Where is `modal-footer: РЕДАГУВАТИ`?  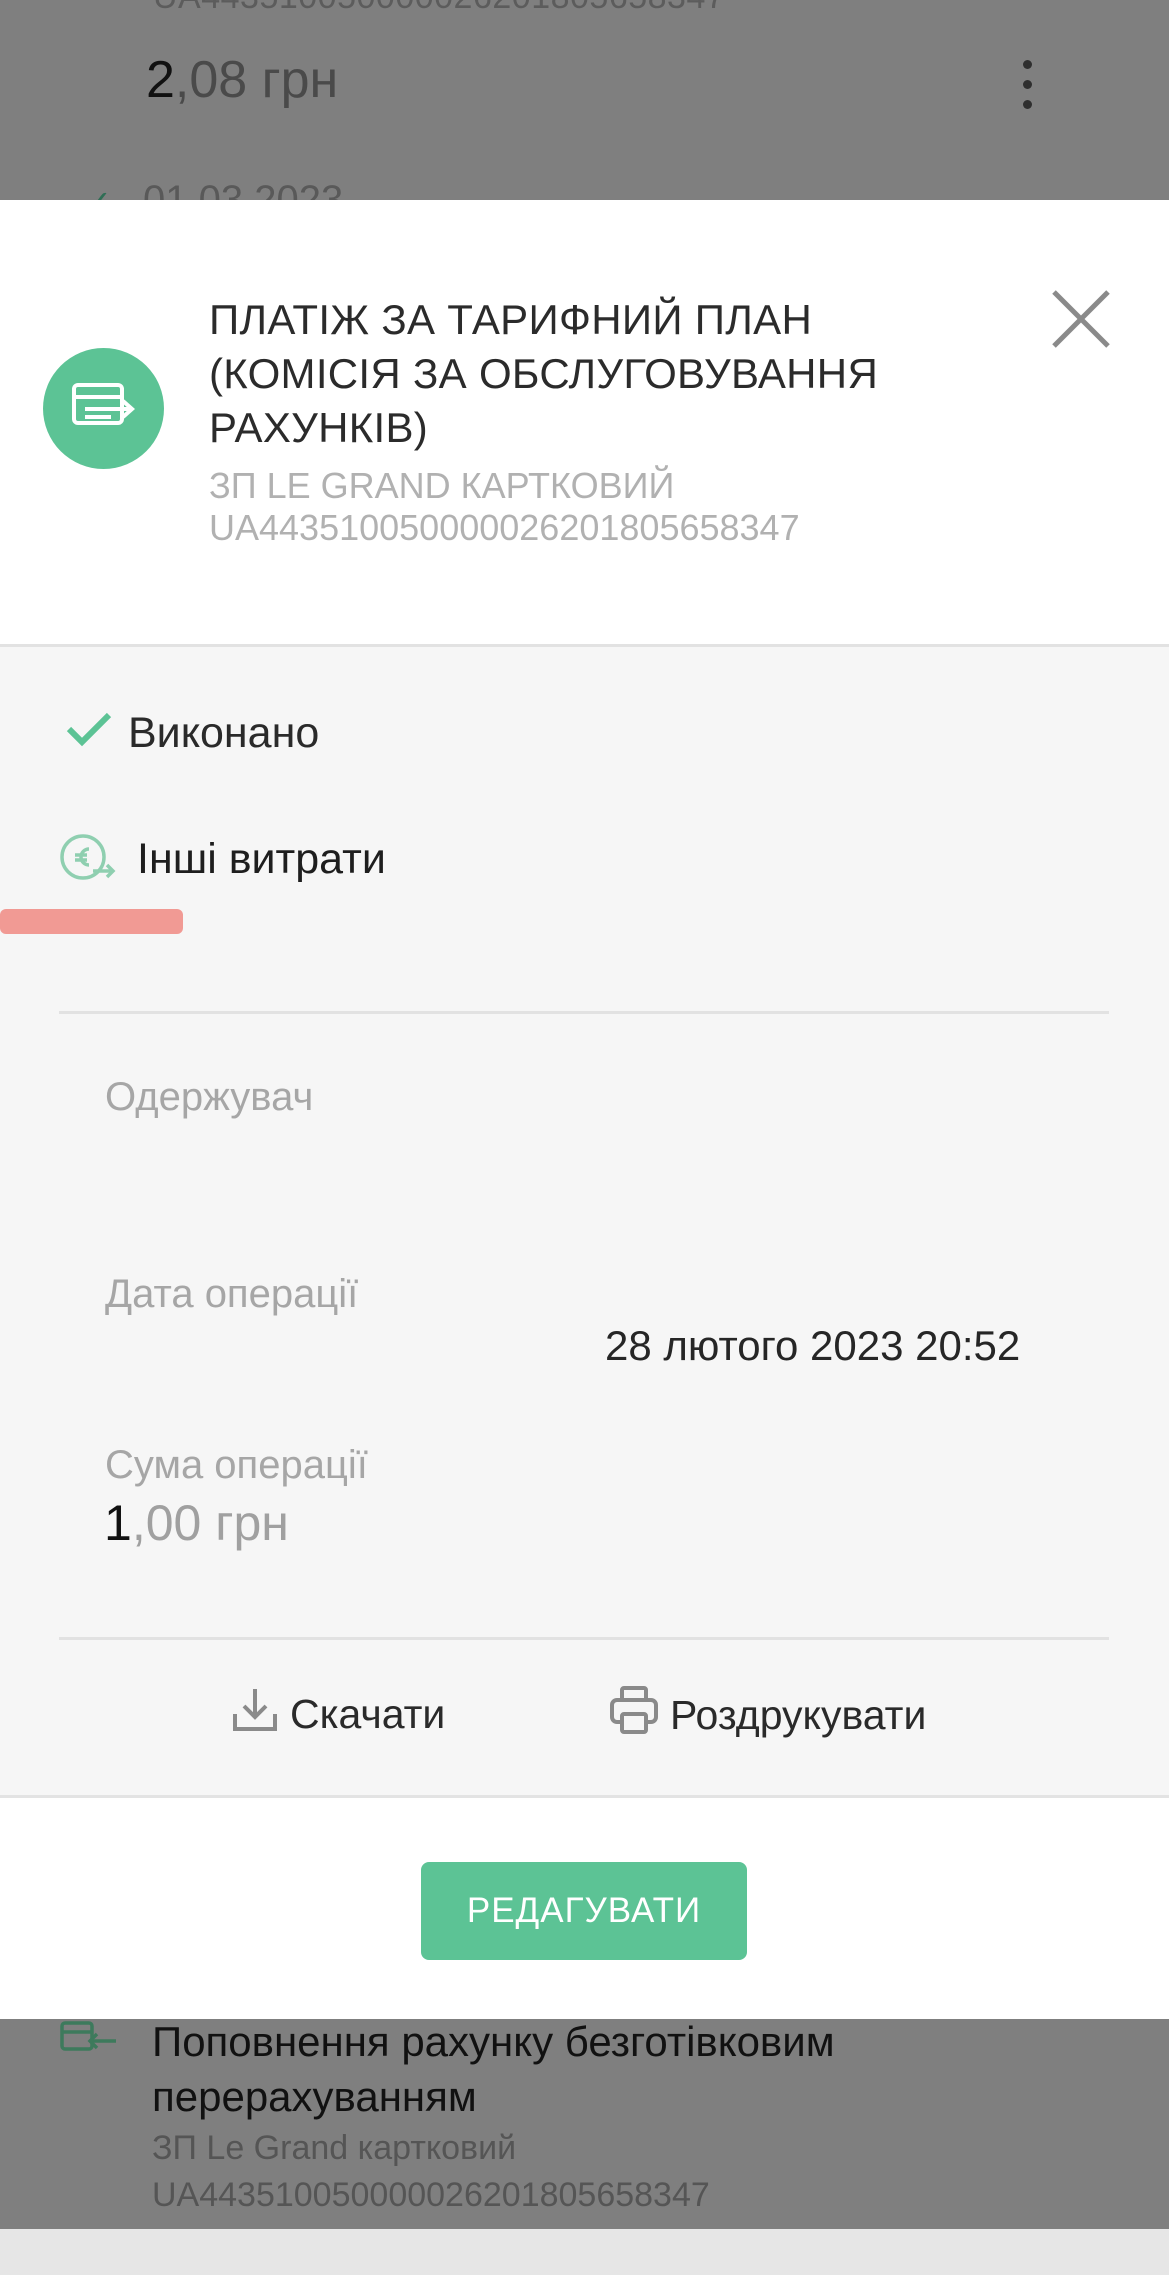 modal-footer: РЕДАГУВАТИ is located at coordinates (584, 1908).